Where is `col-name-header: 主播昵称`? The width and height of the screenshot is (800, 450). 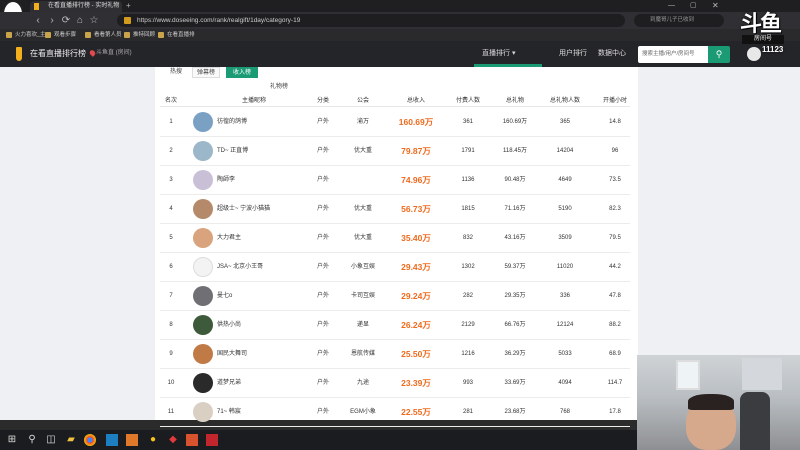
col-name-header: 主播昵称 is located at coordinates (254, 101).